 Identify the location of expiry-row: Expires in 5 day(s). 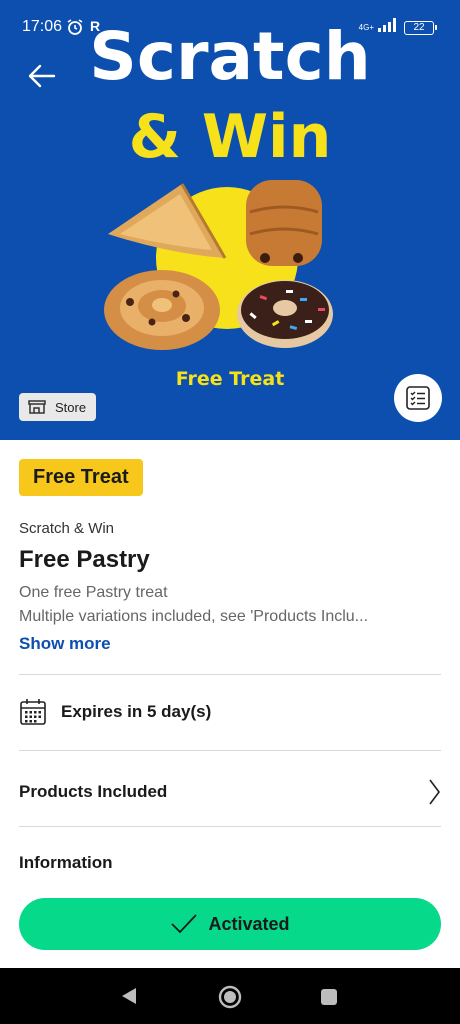
(115, 712).